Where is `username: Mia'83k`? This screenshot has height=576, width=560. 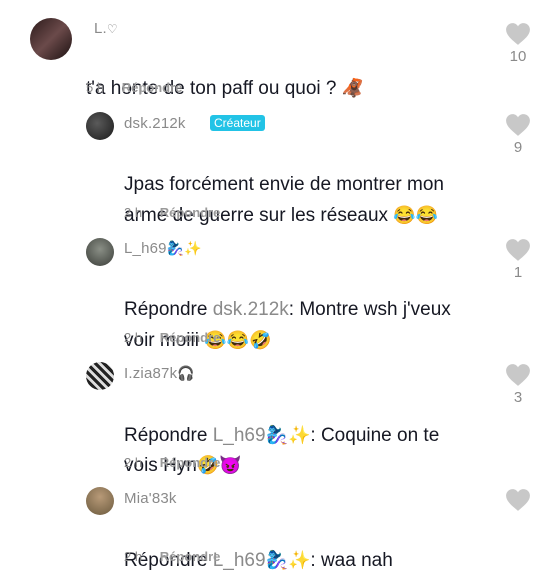 username: Mia'83k is located at coordinates (150, 498).